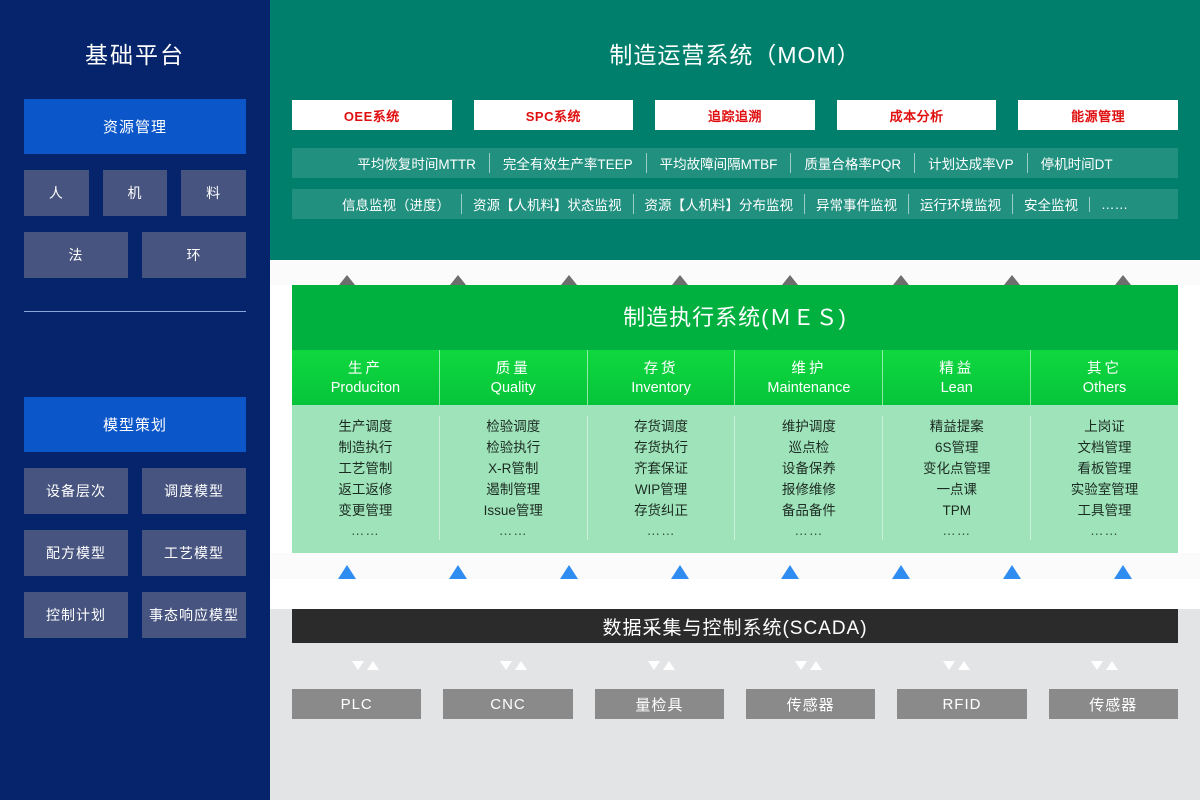  Describe the element at coordinates (661, 388) in the screenshot. I see `mes-header-en: Inventory` at that location.